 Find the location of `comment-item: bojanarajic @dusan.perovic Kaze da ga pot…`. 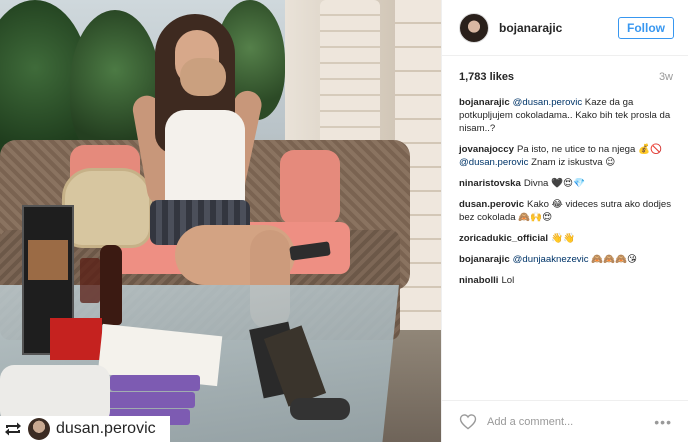

comment-item: bojanarajic @dusan.perovic Kaze da ga pot… is located at coordinates (566, 115).